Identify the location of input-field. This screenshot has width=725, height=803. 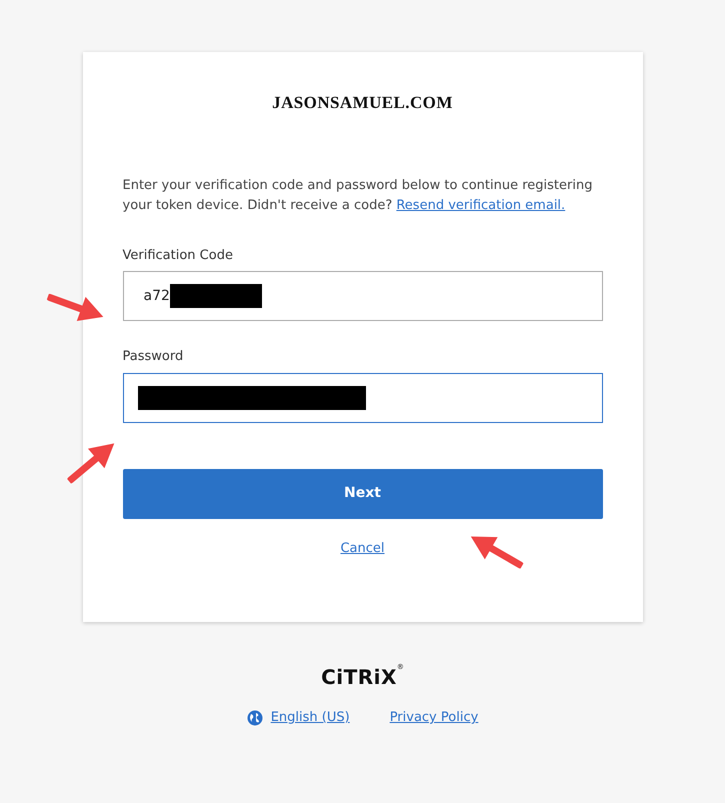
(362, 397).